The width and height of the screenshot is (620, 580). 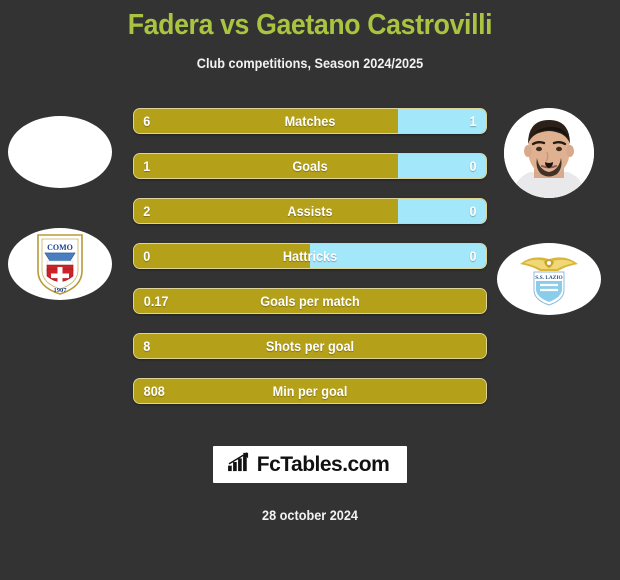 What do you see at coordinates (473, 121) in the screenshot?
I see `stat-value-away: 1` at bounding box center [473, 121].